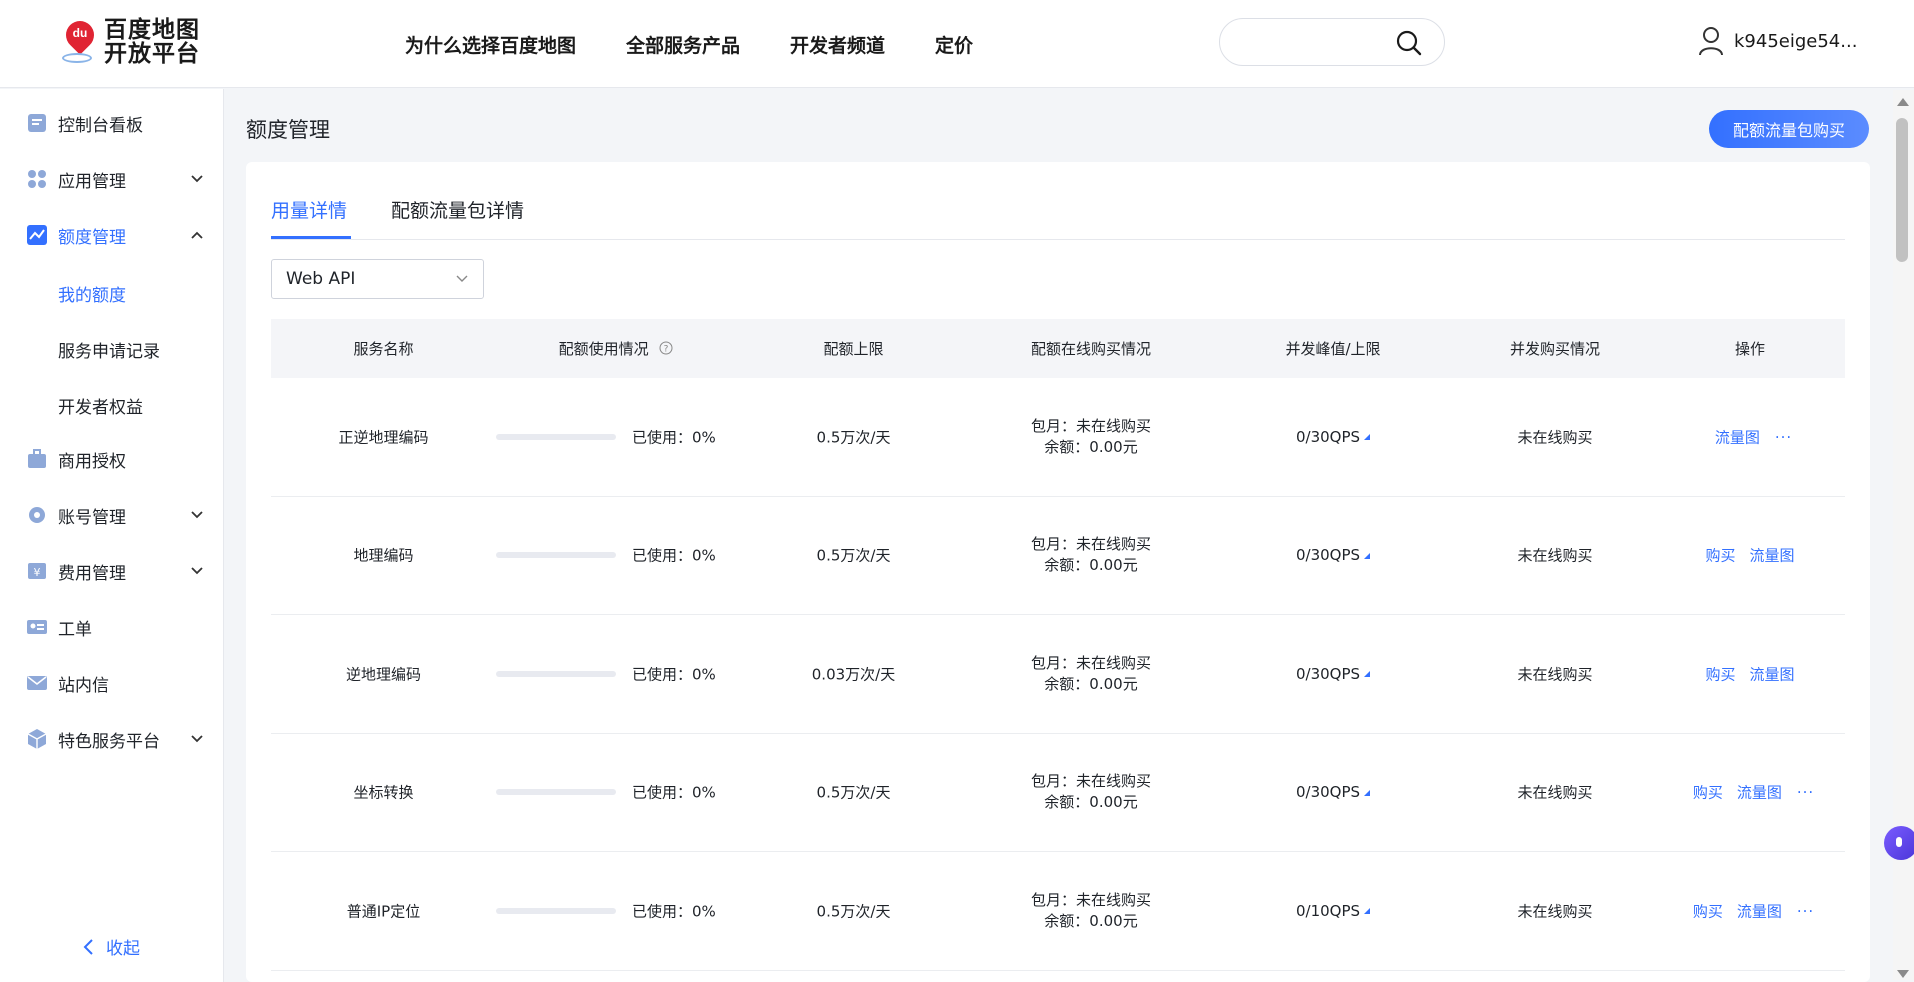  Describe the element at coordinates (100, 405) in the screenshot. I see `sidebar-sub-developer-benefits: 开发者权益` at that location.